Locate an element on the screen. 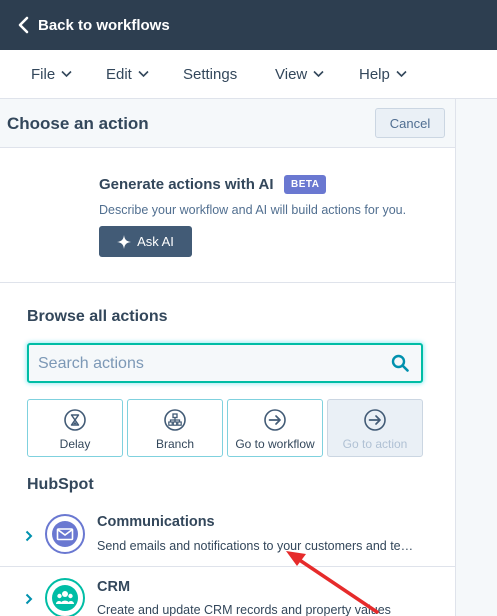 The width and height of the screenshot is (497, 616). back-label: Back to workflows is located at coordinates (104, 25).